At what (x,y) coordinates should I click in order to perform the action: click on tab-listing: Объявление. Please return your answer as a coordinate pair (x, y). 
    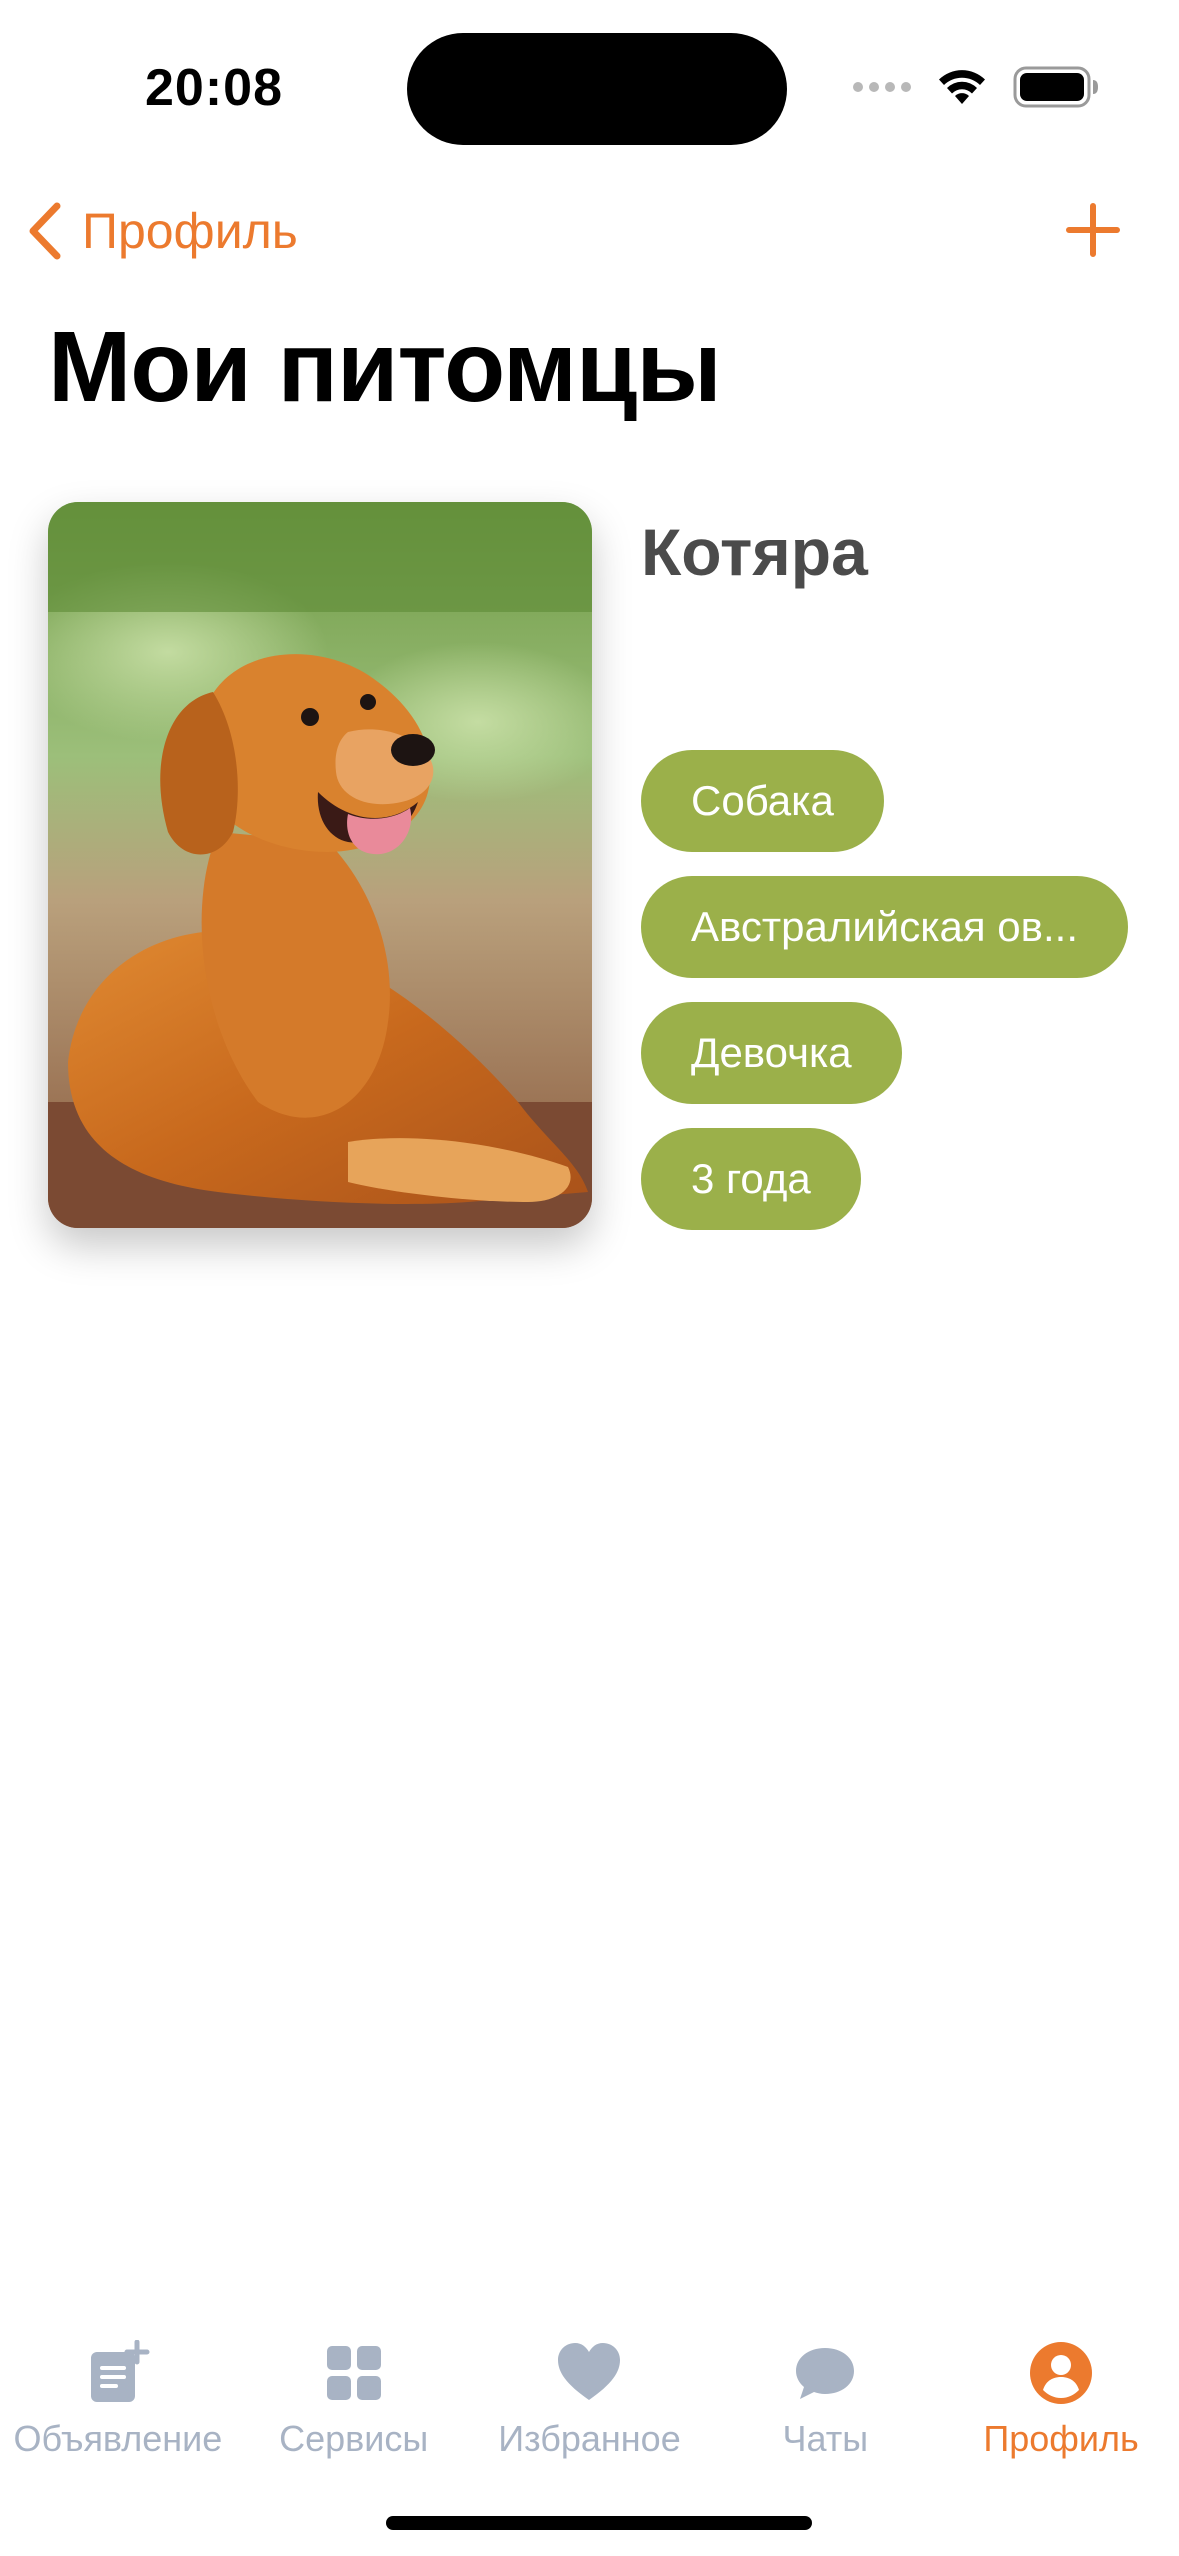
    Looking at the image, I should click on (118, 2410).